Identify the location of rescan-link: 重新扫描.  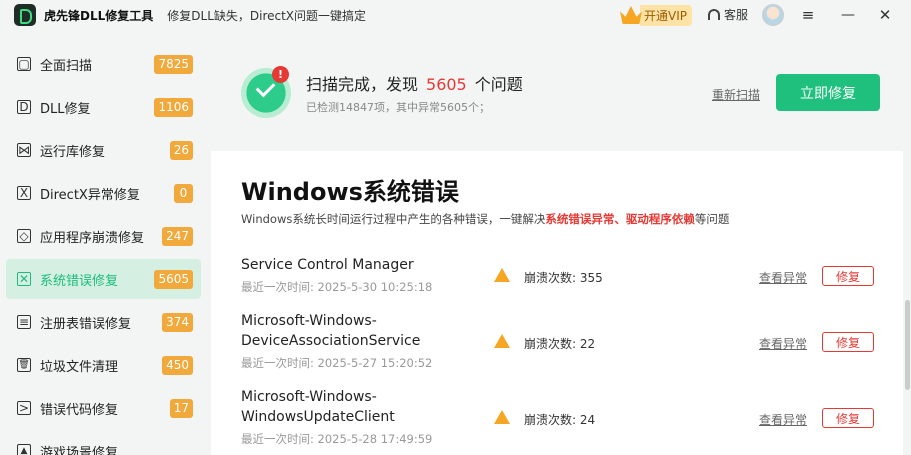
(736, 94).